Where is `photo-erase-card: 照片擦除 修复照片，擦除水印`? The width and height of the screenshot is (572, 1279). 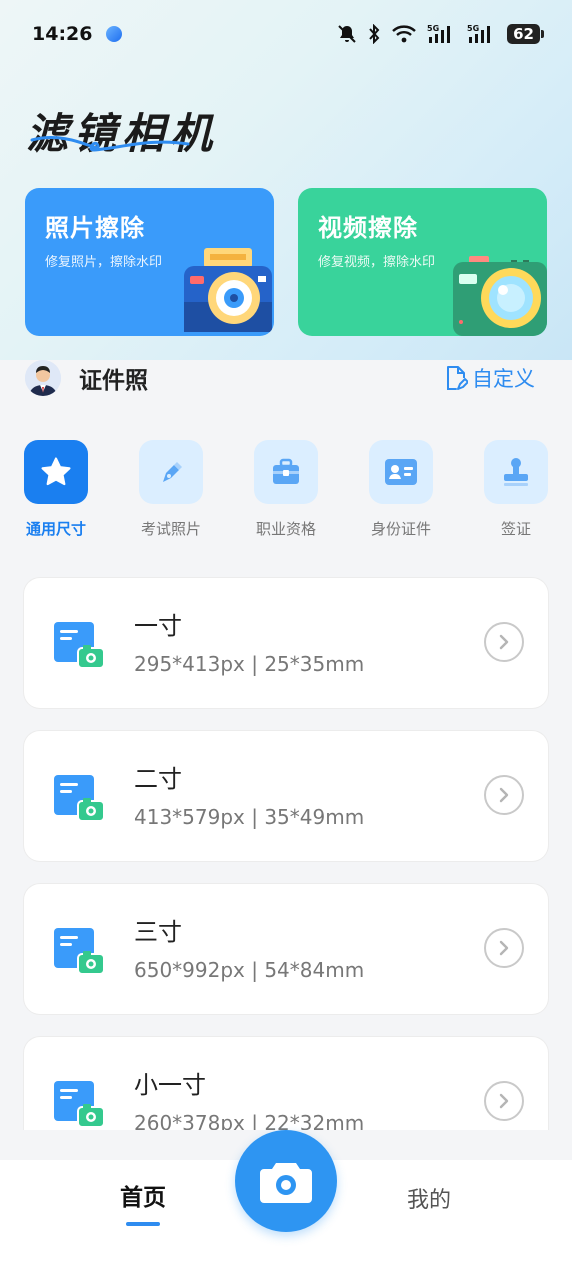
photo-erase-card: 照片擦除 修复照片，擦除水印 is located at coordinates (149, 262).